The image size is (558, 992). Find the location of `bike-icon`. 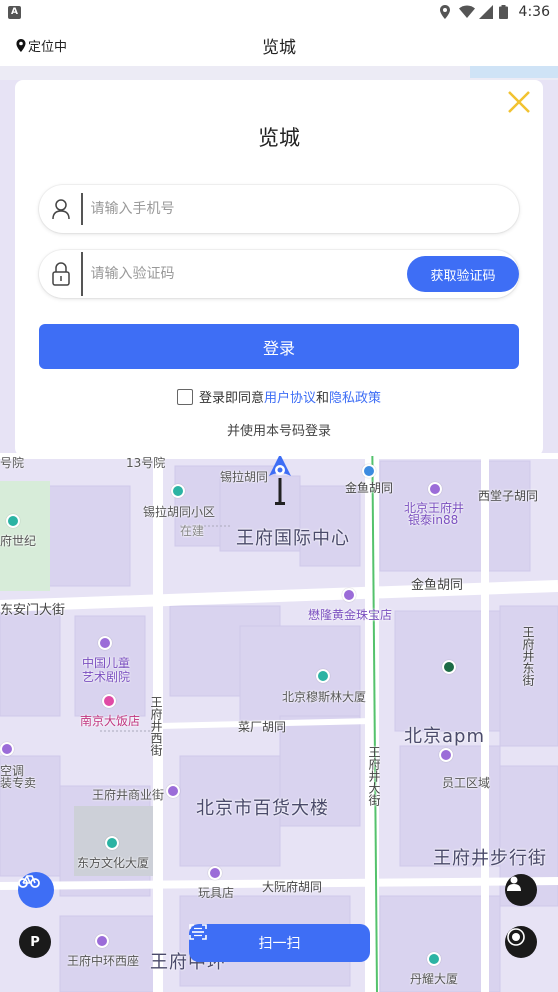

bike-icon is located at coordinates (29, 881).